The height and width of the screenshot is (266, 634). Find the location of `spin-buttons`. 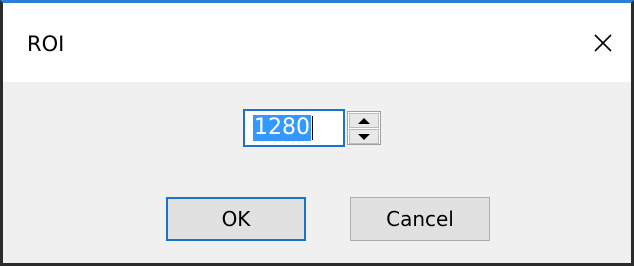

spin-buttons is located at coordinates (364, 128).